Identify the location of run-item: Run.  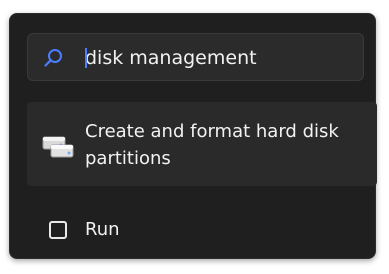
(202, 232).